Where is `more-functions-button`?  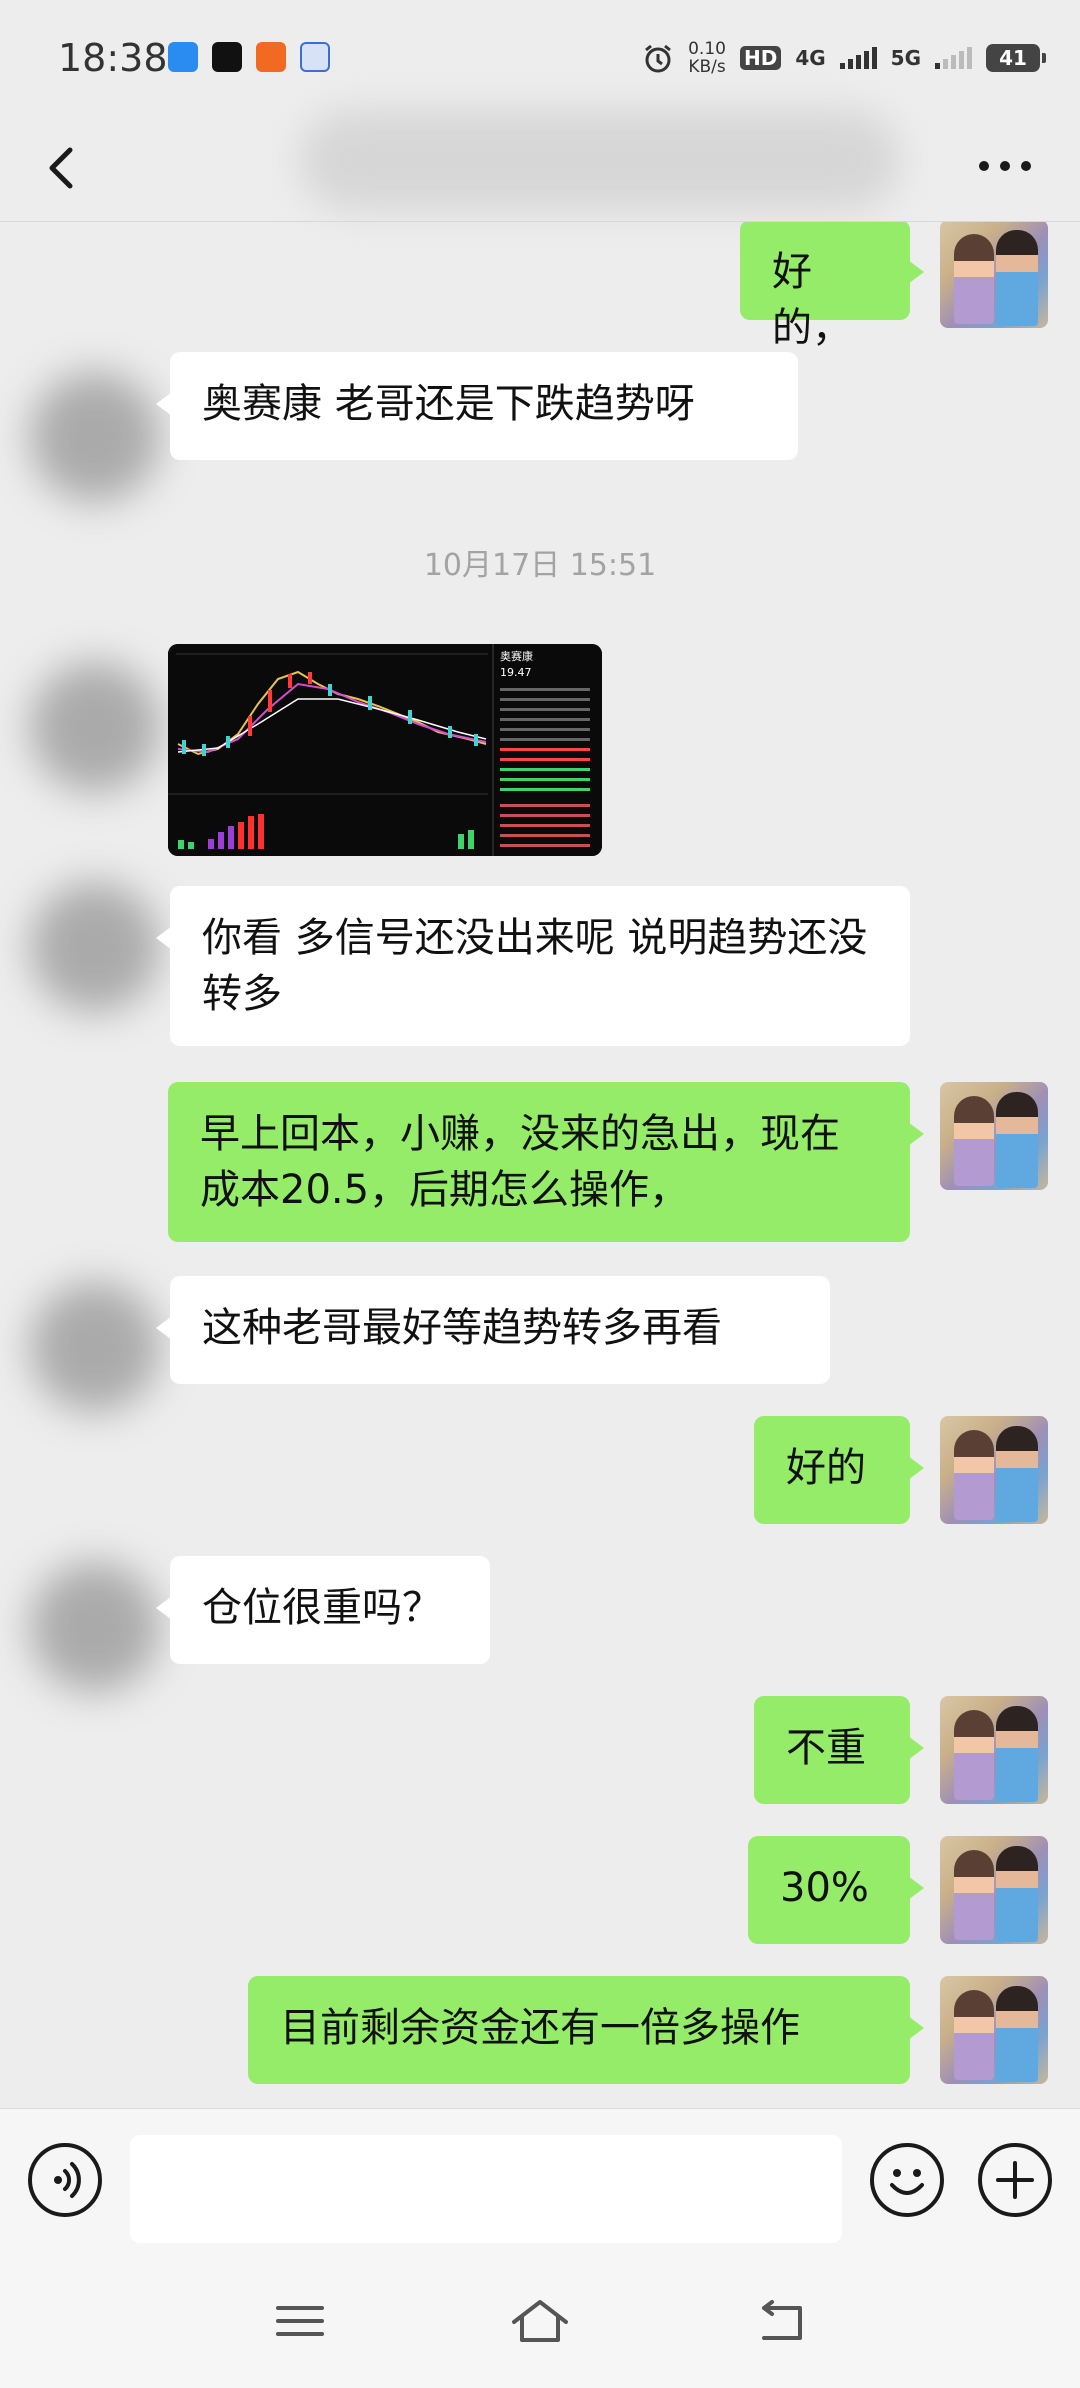
more-functions-button is located at coordinates (1015, 2180).